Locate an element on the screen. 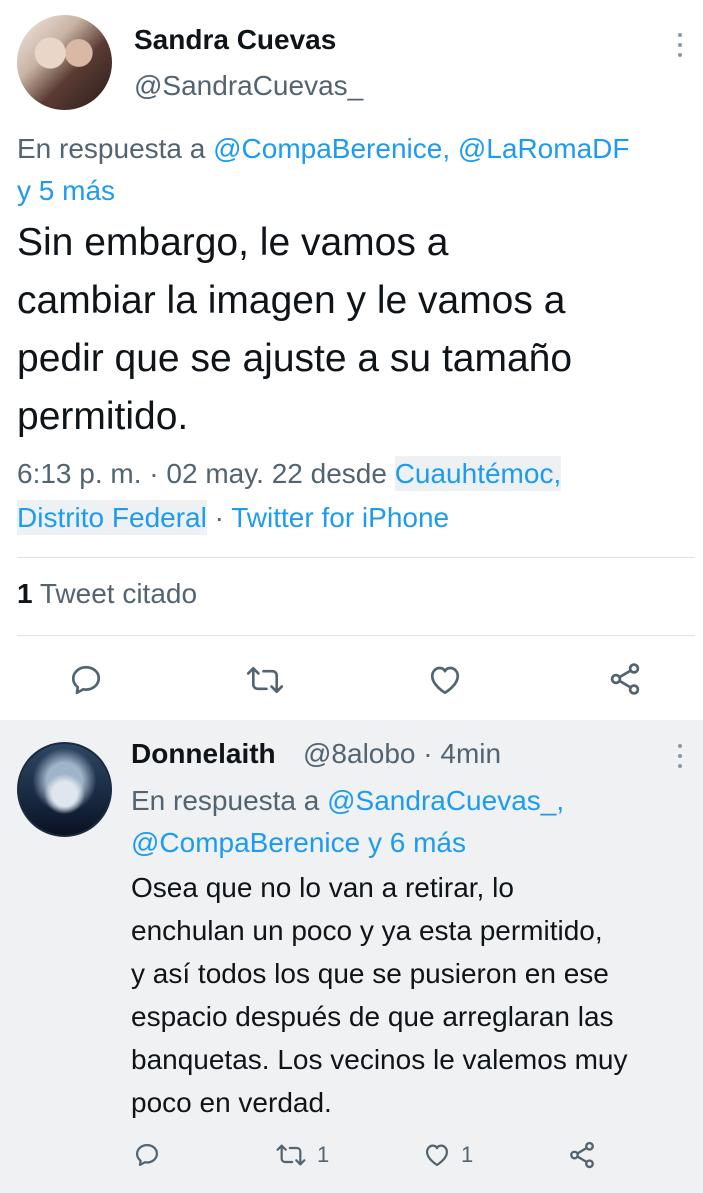 This screenshot has height=1193, width=703. retweet-button is located at coordinates (265, 680).